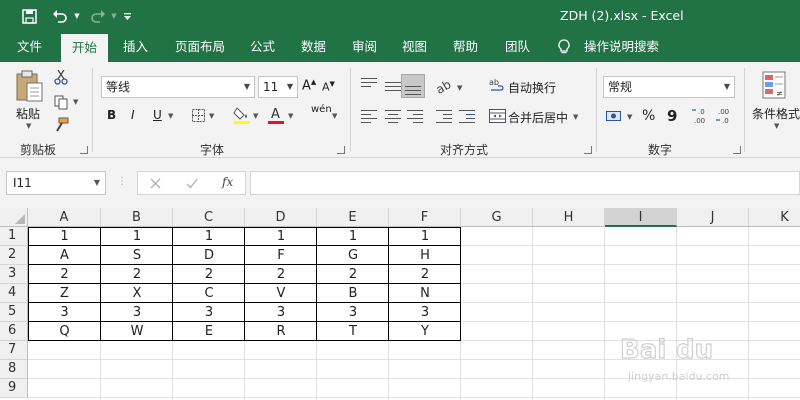 The height and width of the screenshot is (400, 800). What do you see at coordinates (122, 181) in the screenshot?
I see `formula-bar-grip-icon: ⋮` at bounding box center [122, 181].